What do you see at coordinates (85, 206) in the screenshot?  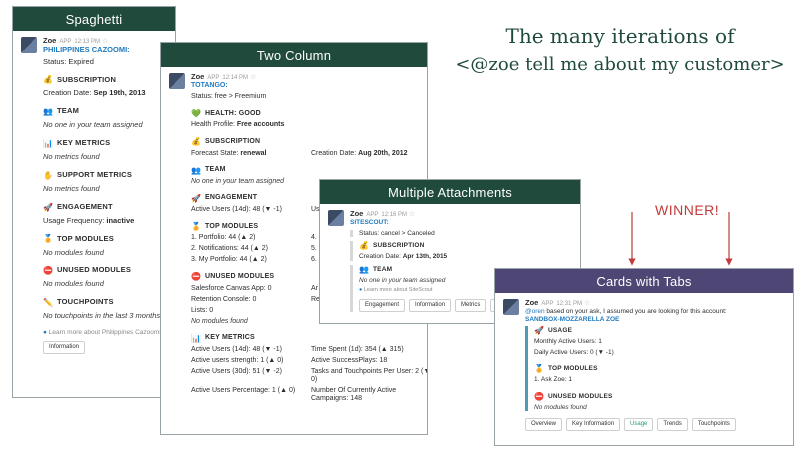 I see `section-title: ENGAGEMENT` at bounding box center [85, 206].